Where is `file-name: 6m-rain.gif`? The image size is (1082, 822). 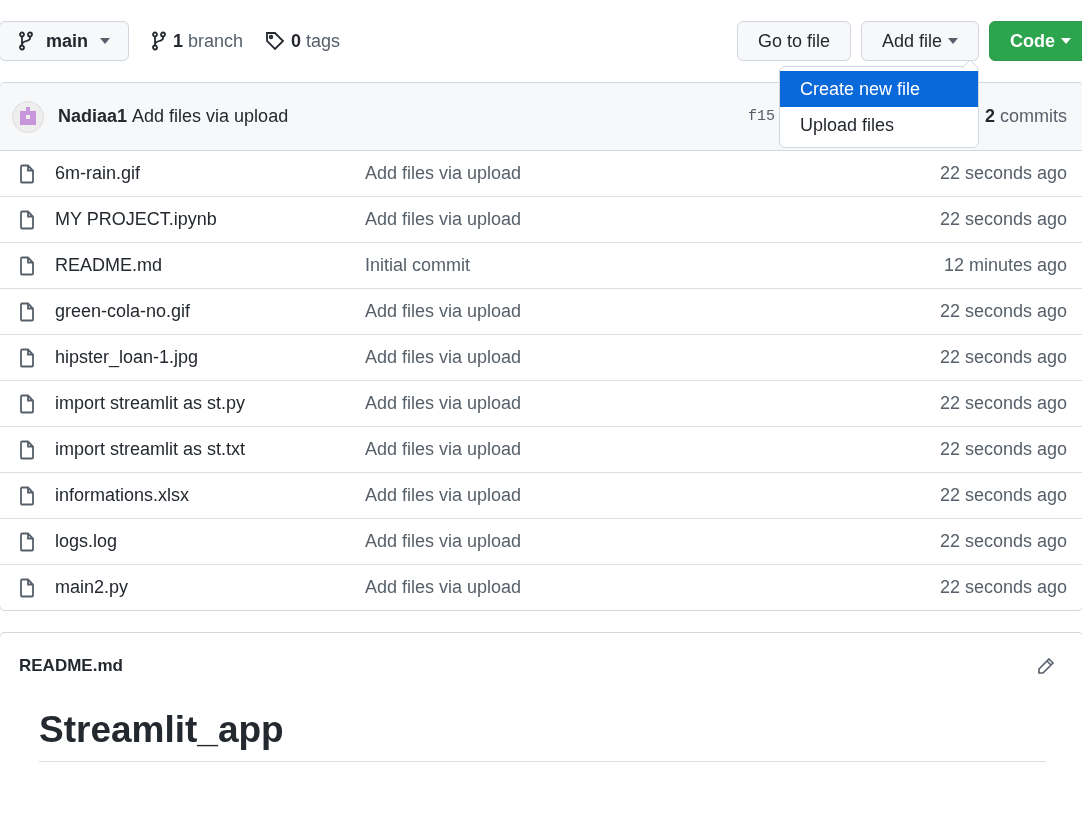 file-name: 6m-rain.gif is located at coordinates (210, 173).